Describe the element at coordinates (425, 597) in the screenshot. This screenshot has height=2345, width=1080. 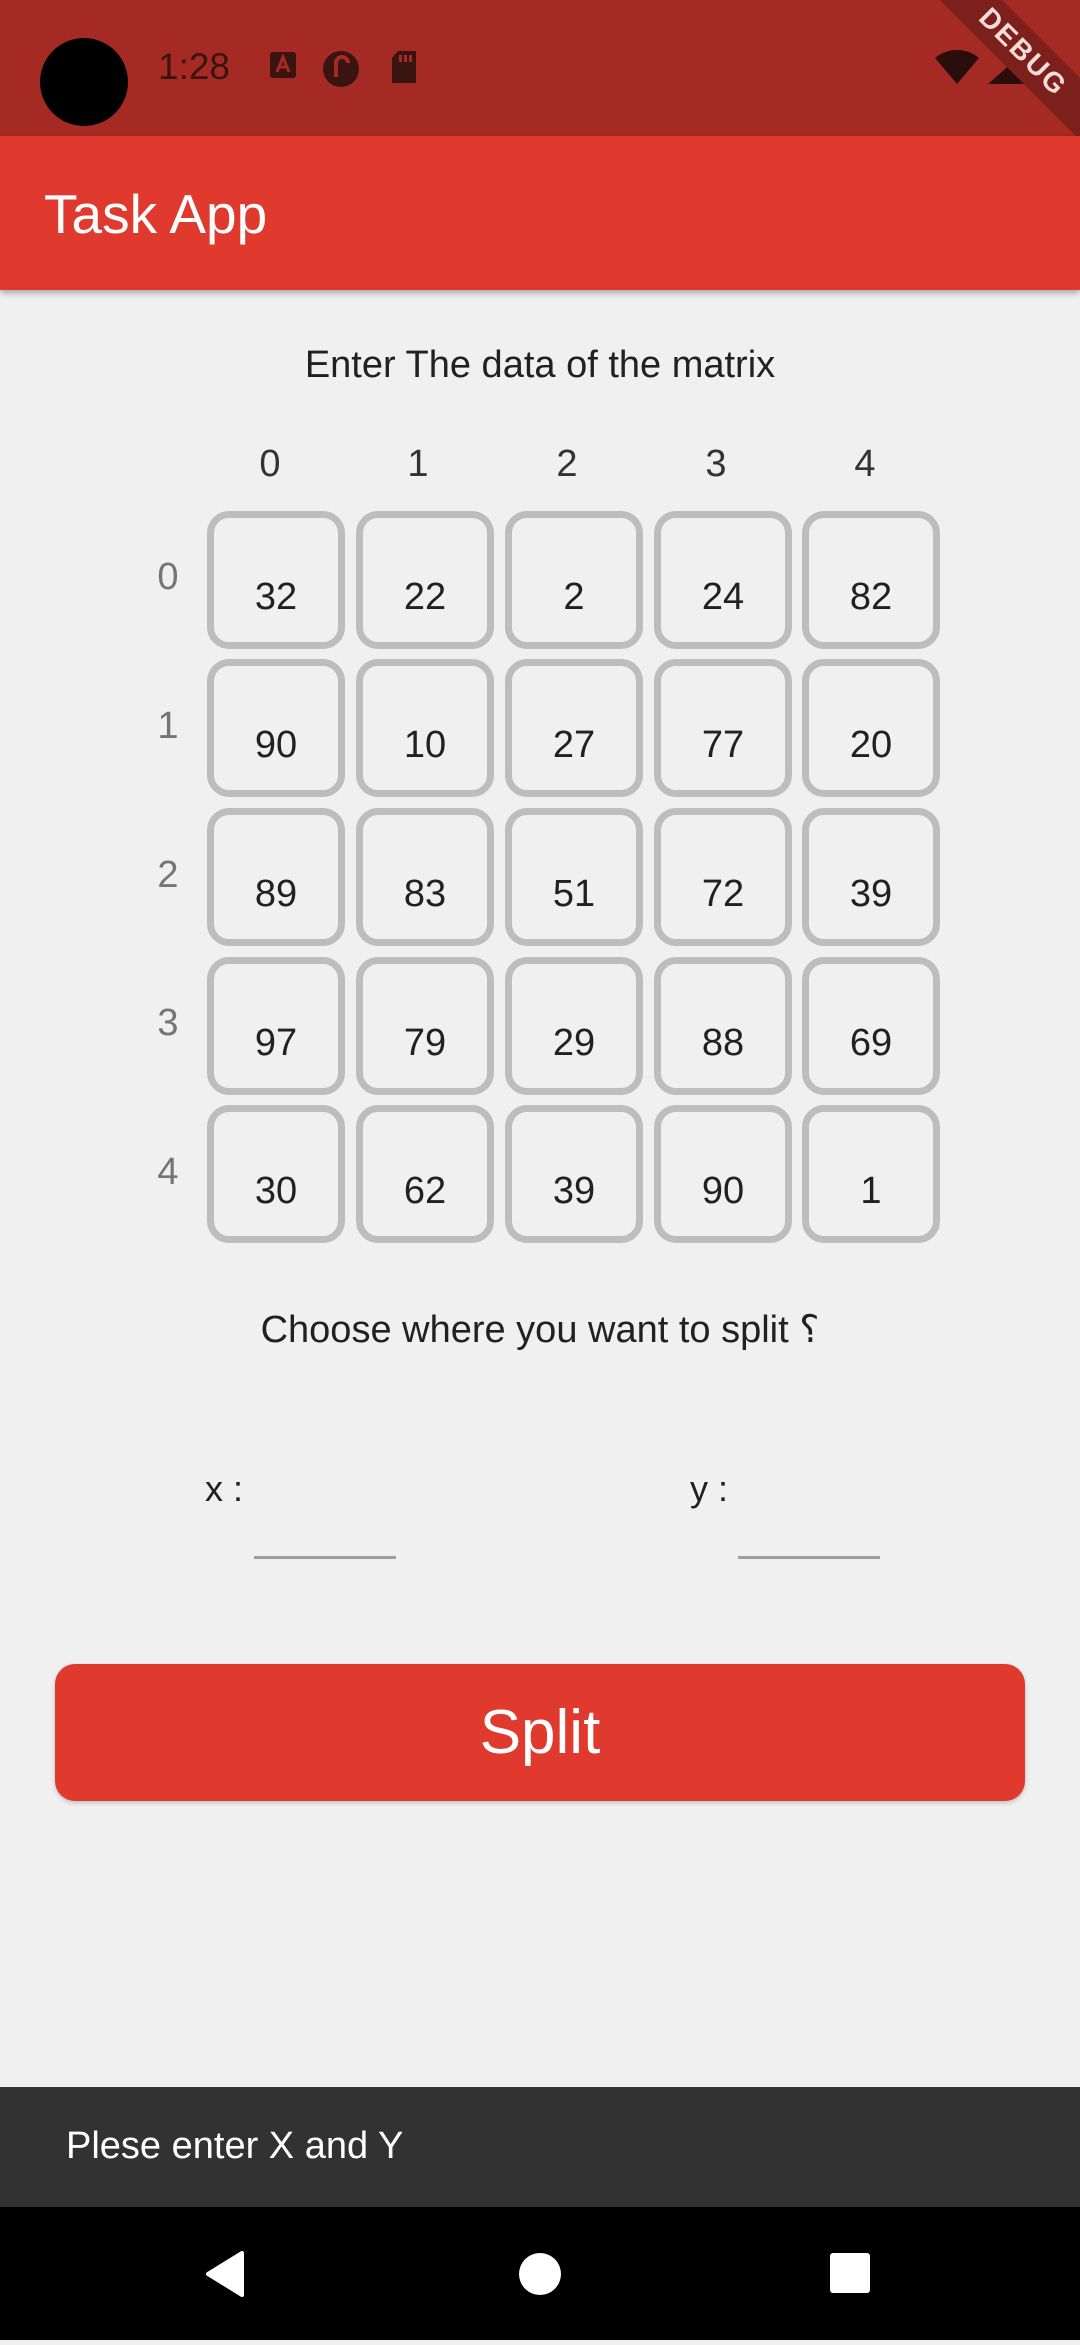
I see `matrix-cell-value: 22` at that location.